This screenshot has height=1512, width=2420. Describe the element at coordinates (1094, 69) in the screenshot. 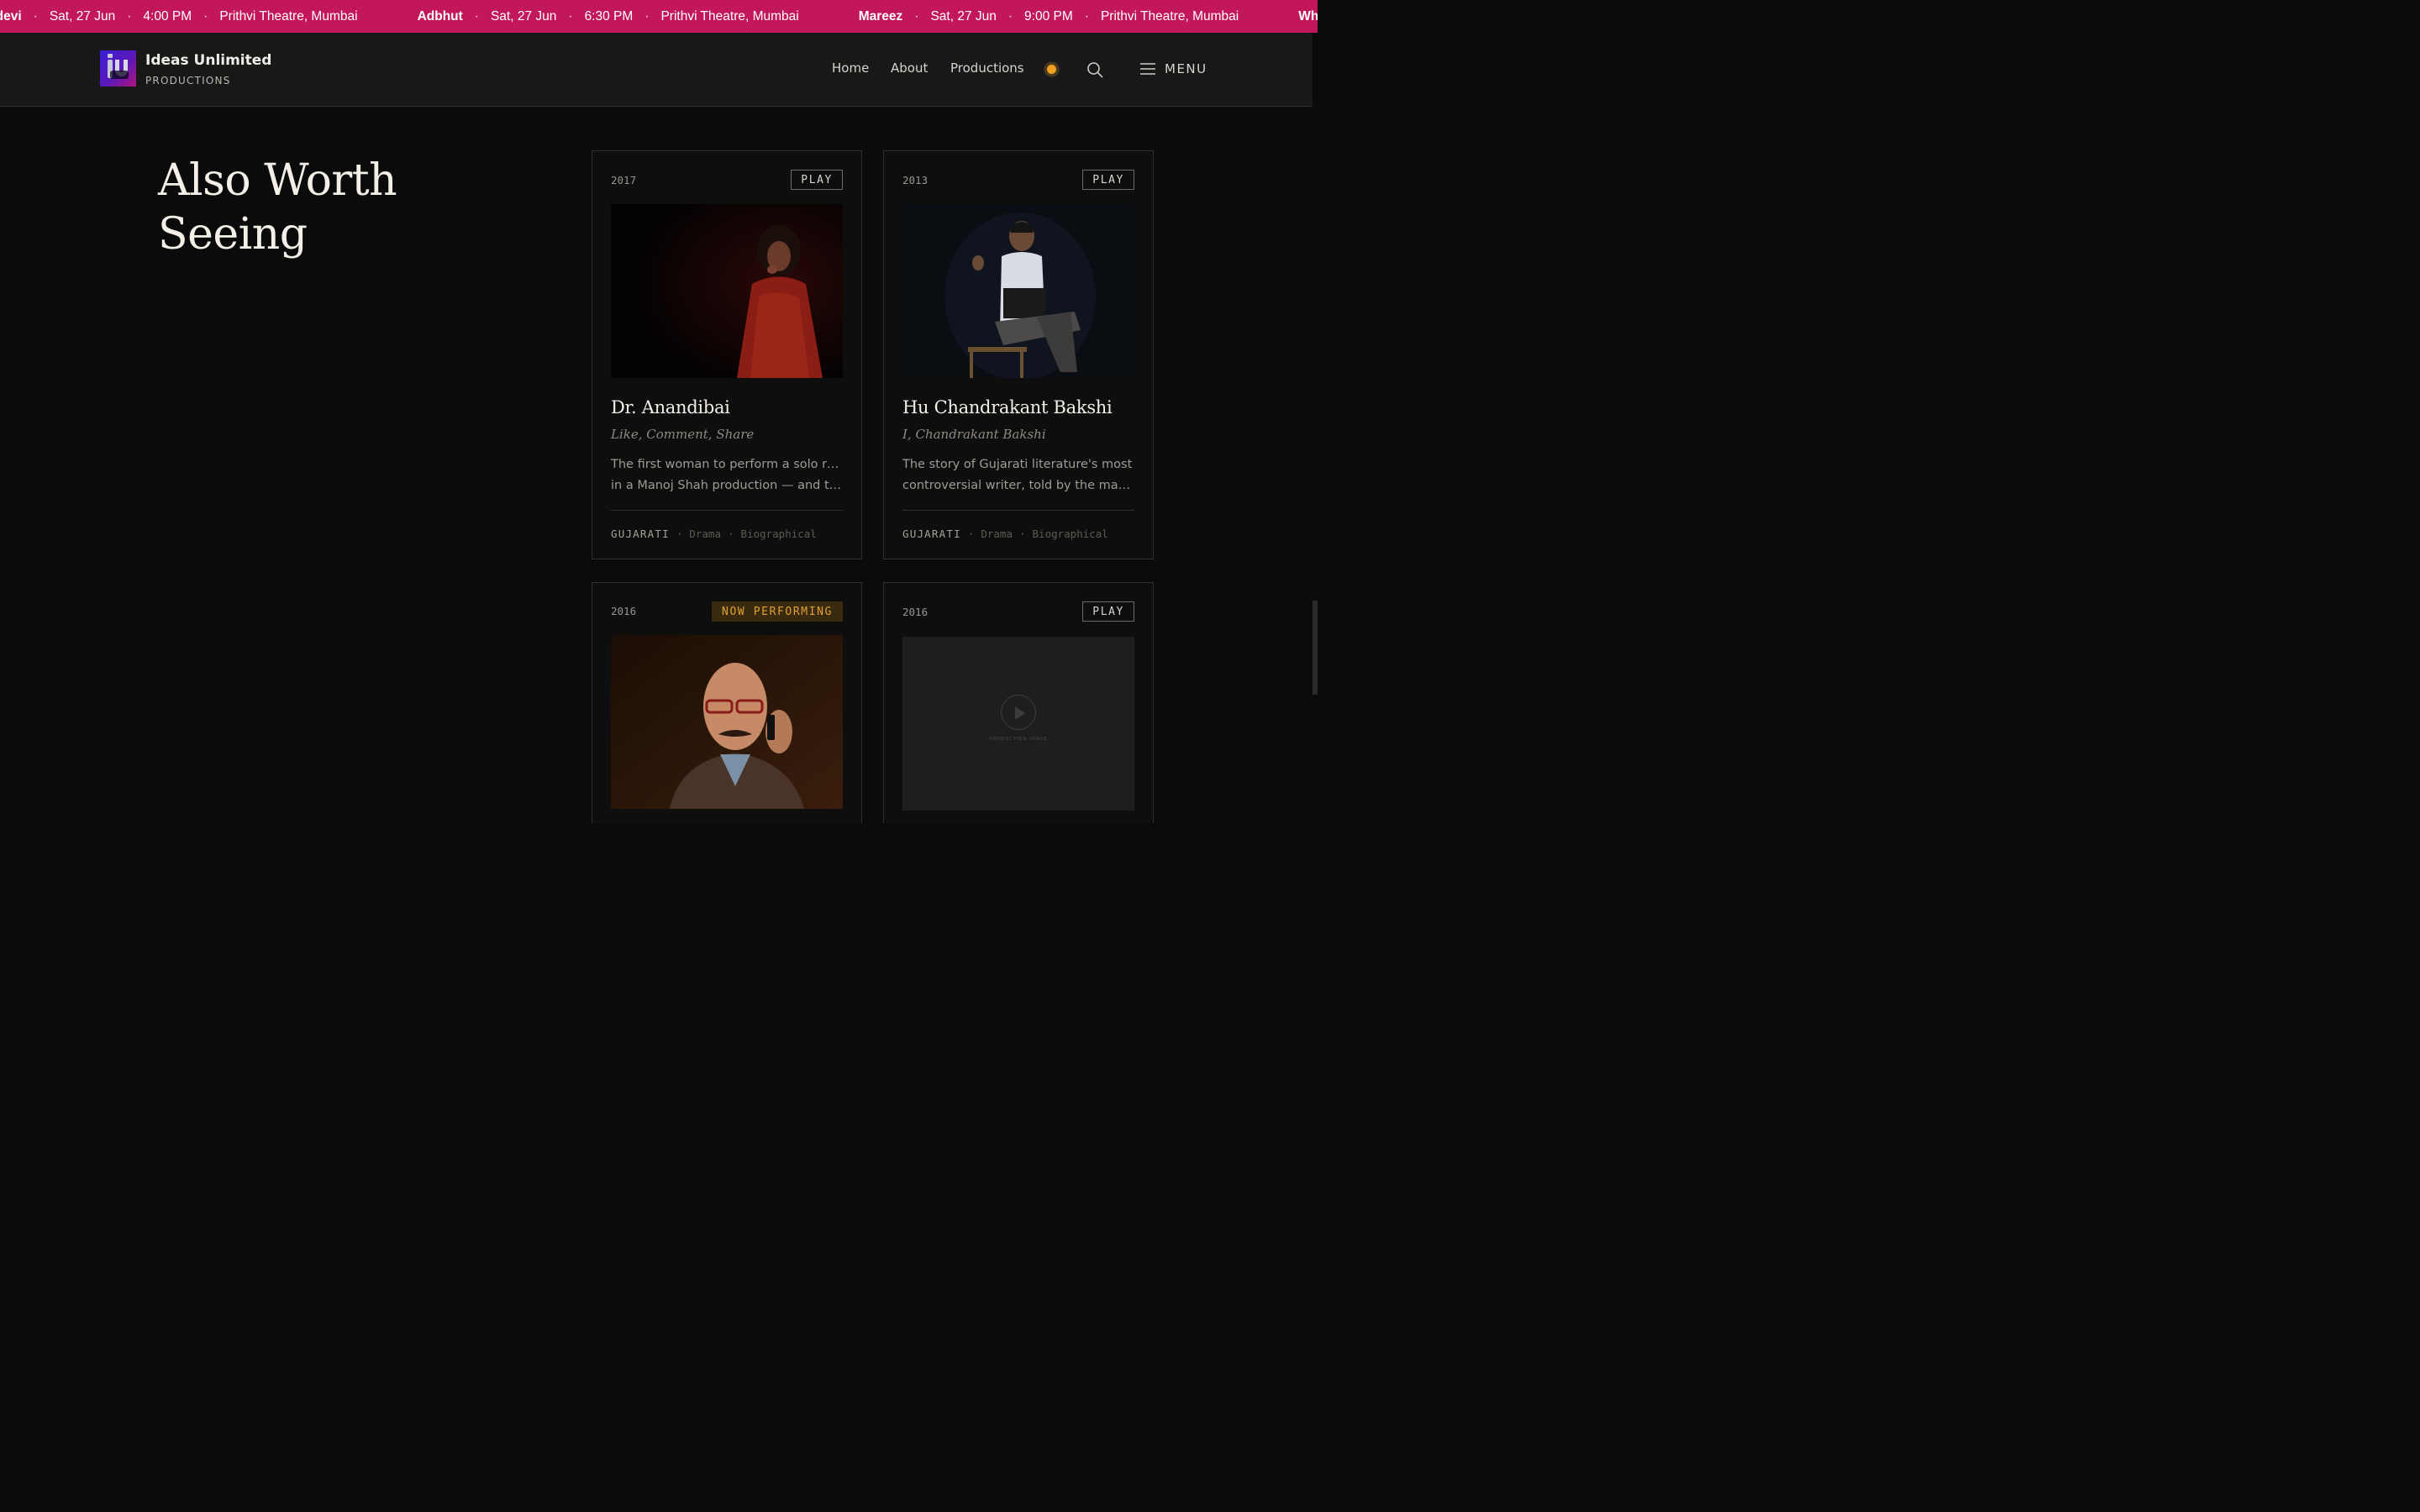

I see `search-icon` at that location.